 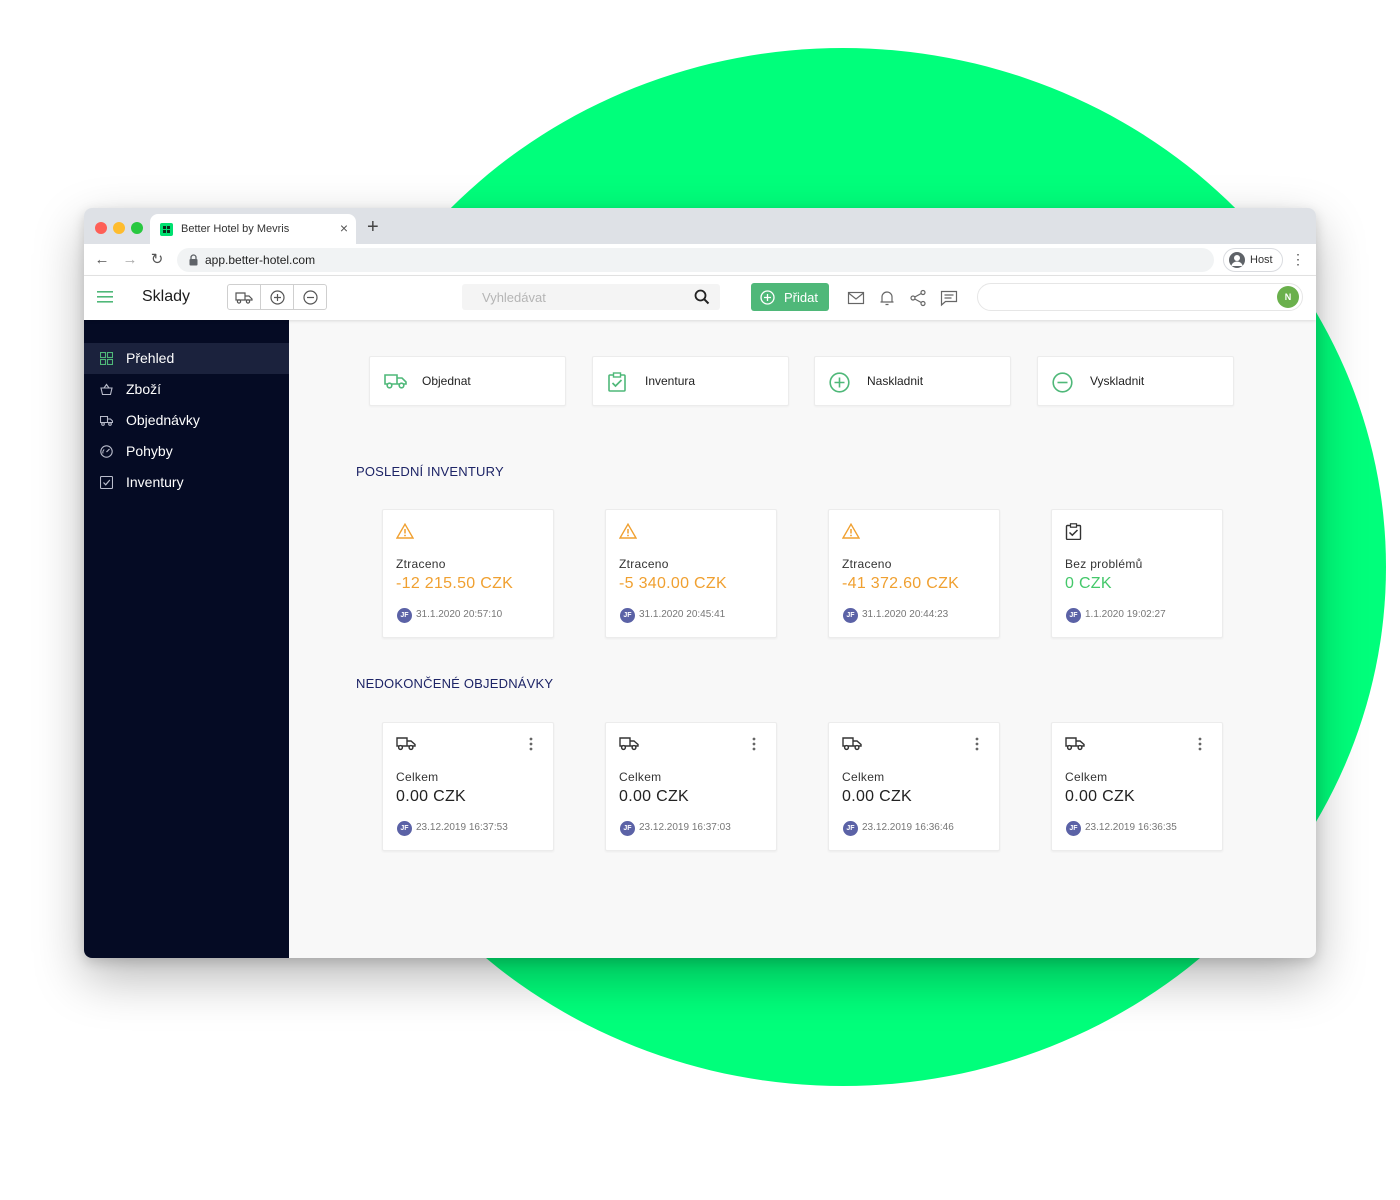 What do you see at coordinates (455, 683) in the screenshot?
I see `unfinished-orders-title: NEDOKONČENÉ OBJEDNÁVKY` at bounding box center [455, 683].